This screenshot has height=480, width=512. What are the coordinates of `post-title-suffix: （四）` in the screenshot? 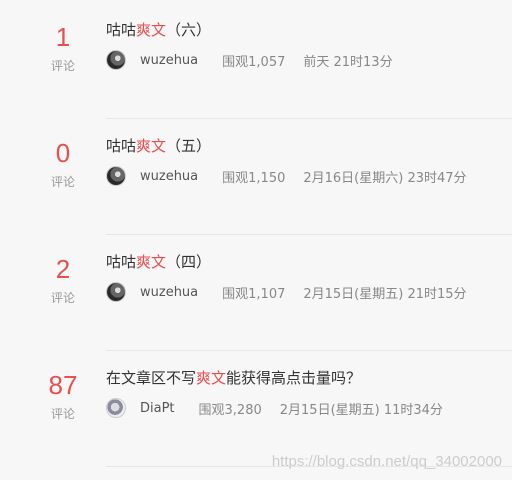 It's located at (189, 262).